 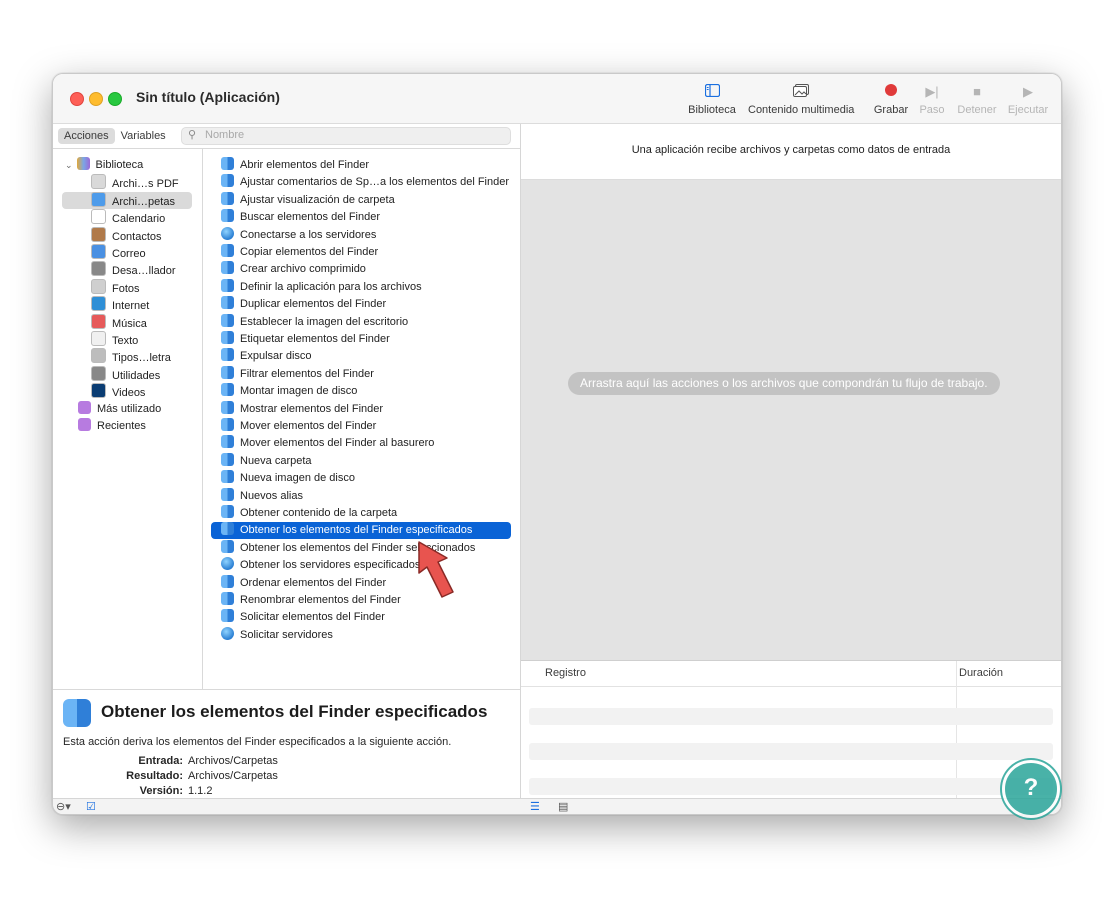 I want to click on record-button: Grabar, so click(x=891, y=101).